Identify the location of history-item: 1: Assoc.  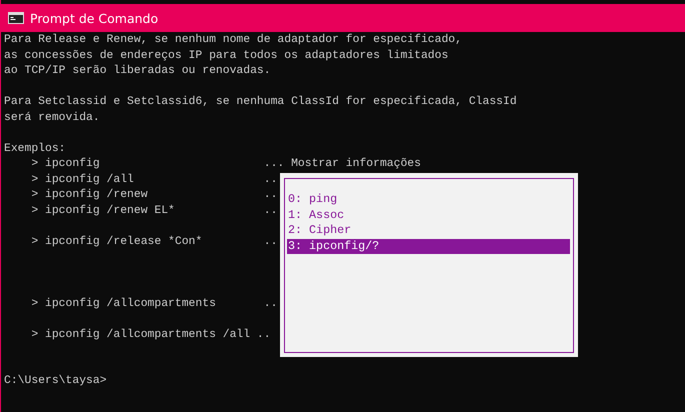
(428, 215).